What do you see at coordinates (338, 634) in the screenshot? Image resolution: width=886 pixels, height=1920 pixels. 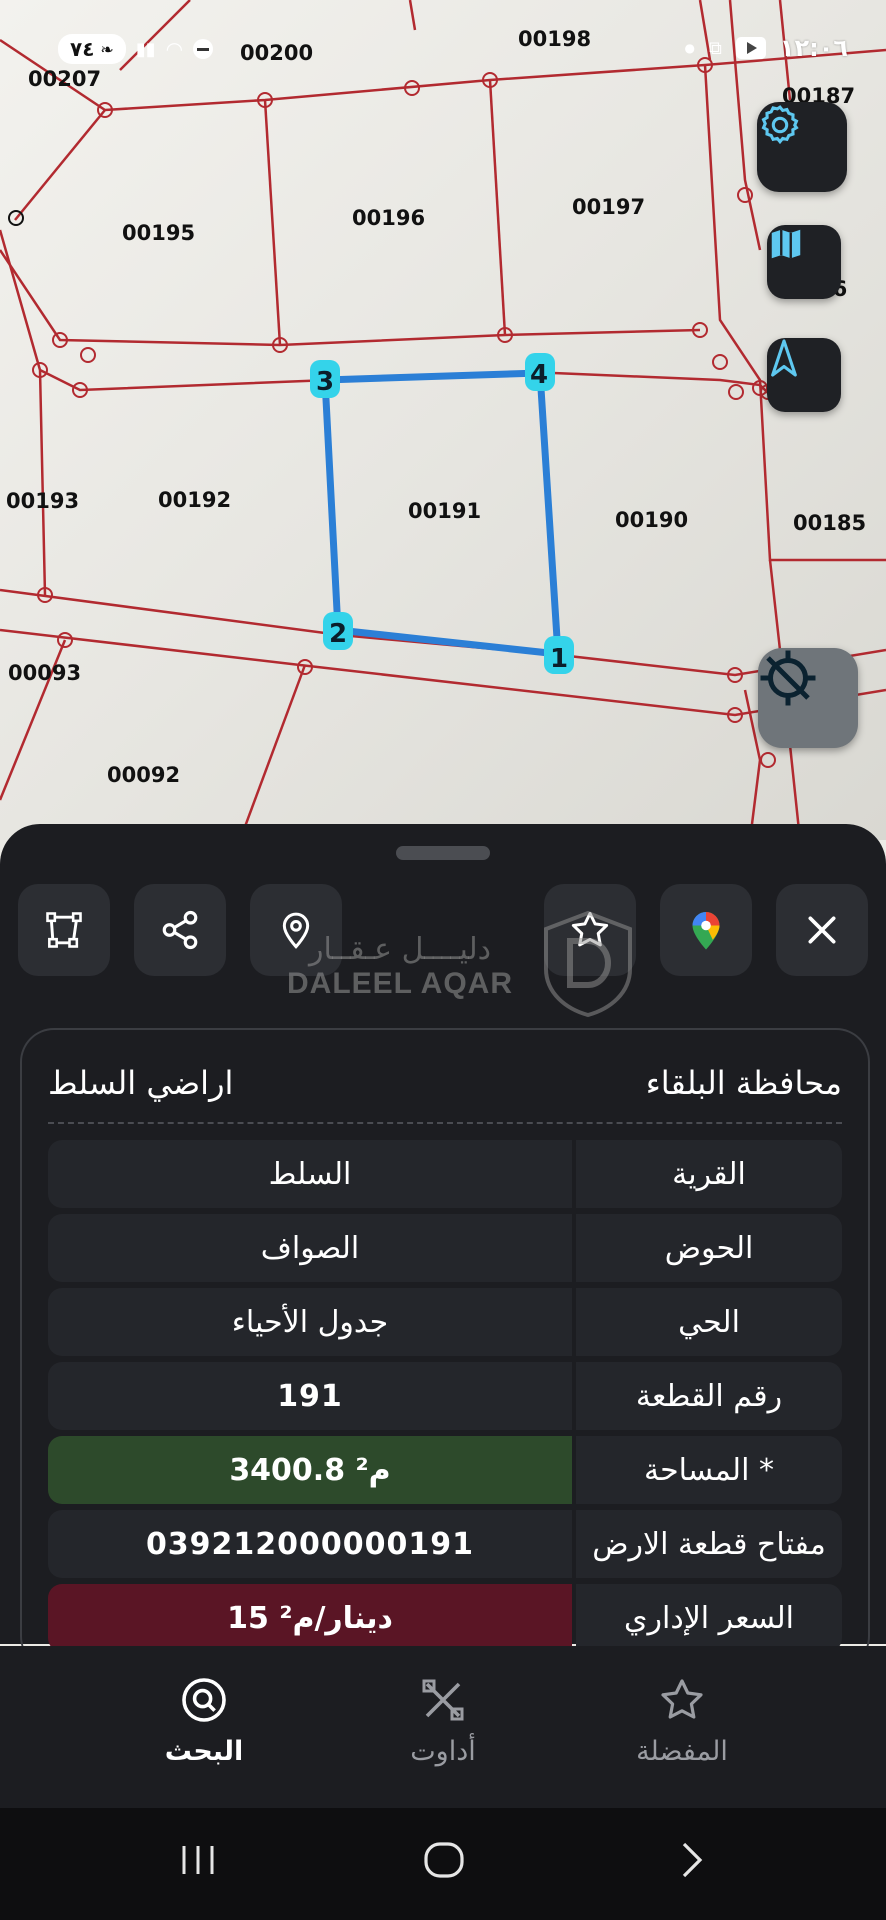 I see `svg-text: 2` at bounding box center [338, 634].